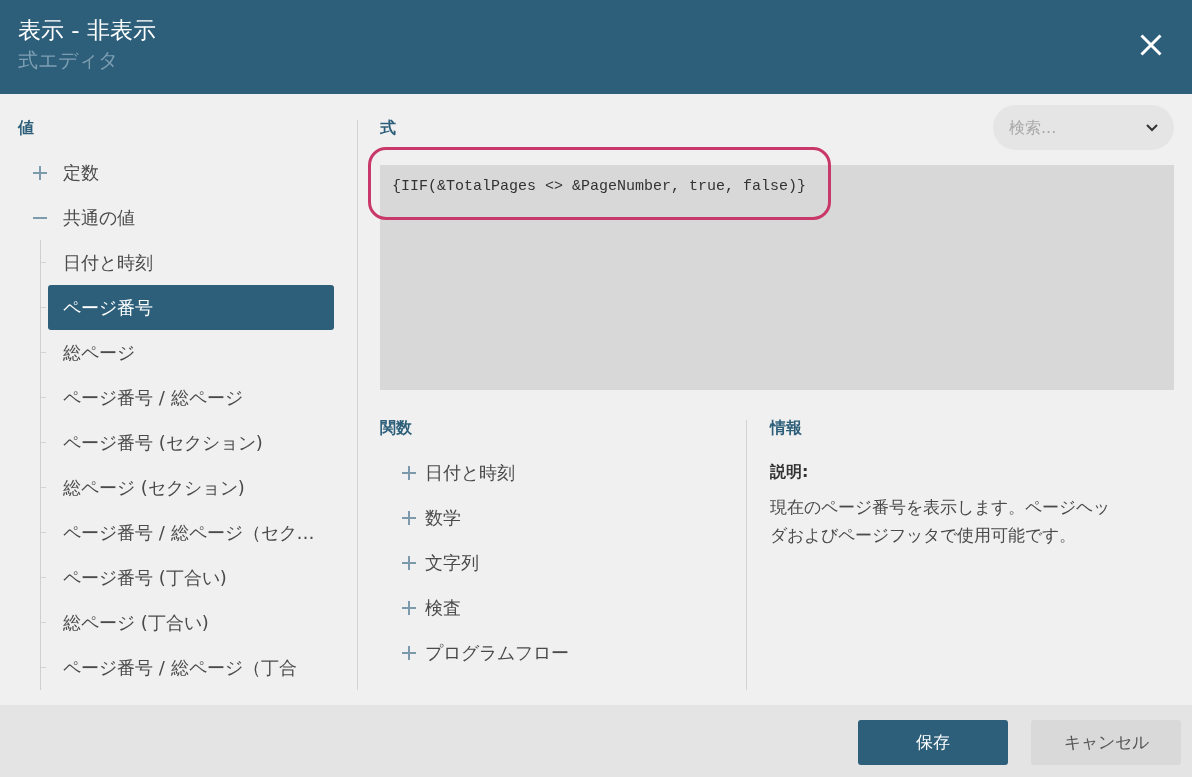  Describe the element at coordinates (563, 517) in the screenshot. I see `tree-item: 数学` at that location.